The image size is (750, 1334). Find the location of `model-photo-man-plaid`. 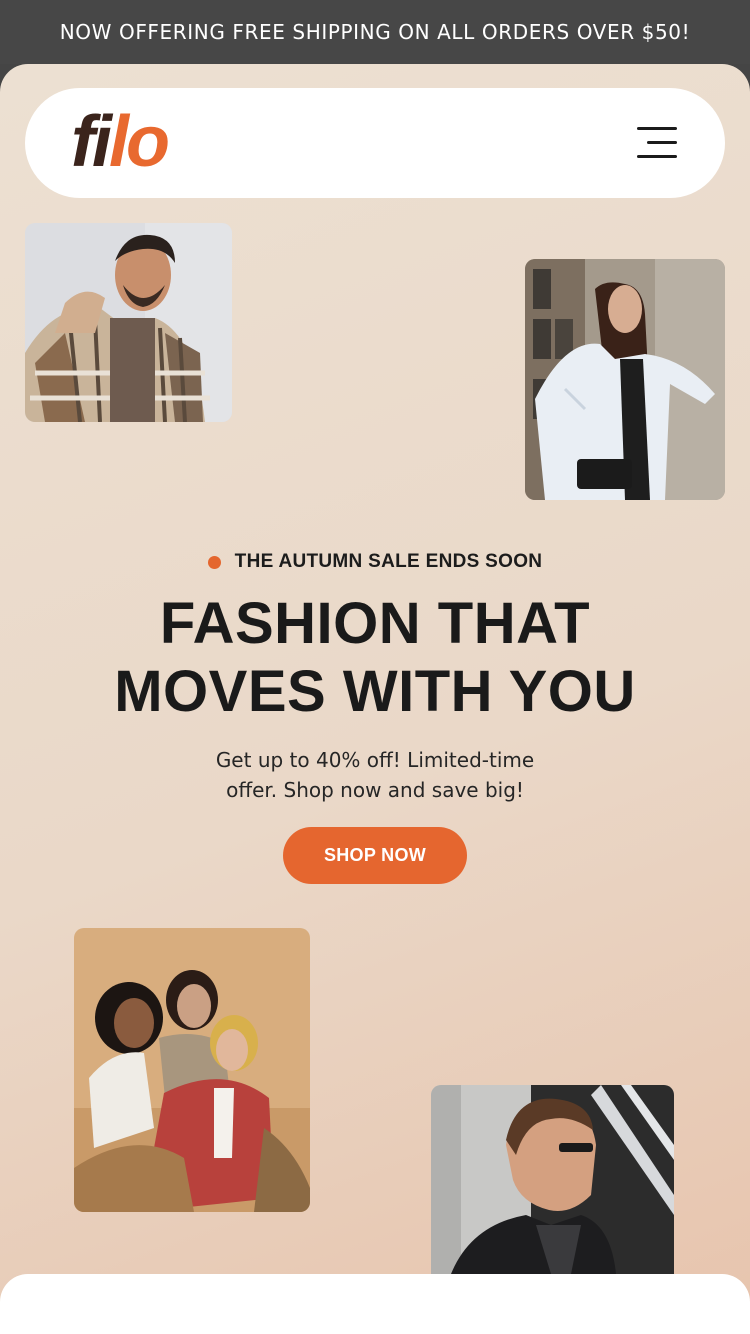

model-photo-man-plaid is located at coordinates (128, 322).